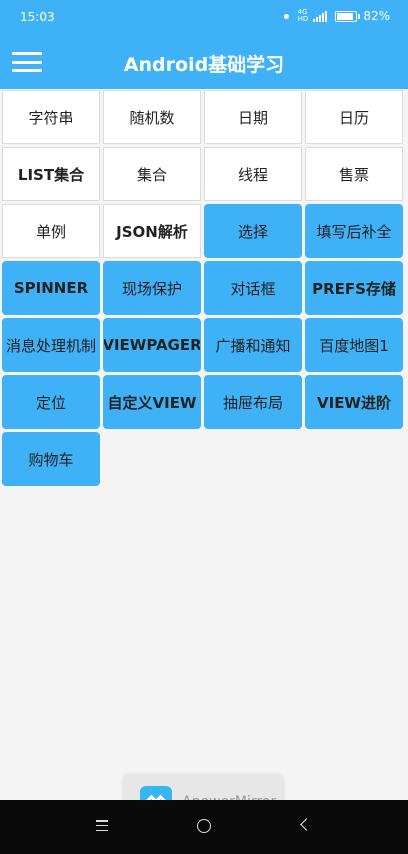 The height and width of the screenshot is (854, 408). Describe the element at coordinates (152, 117) in the screenshot. I see `grid-button: 随机数` at that location.